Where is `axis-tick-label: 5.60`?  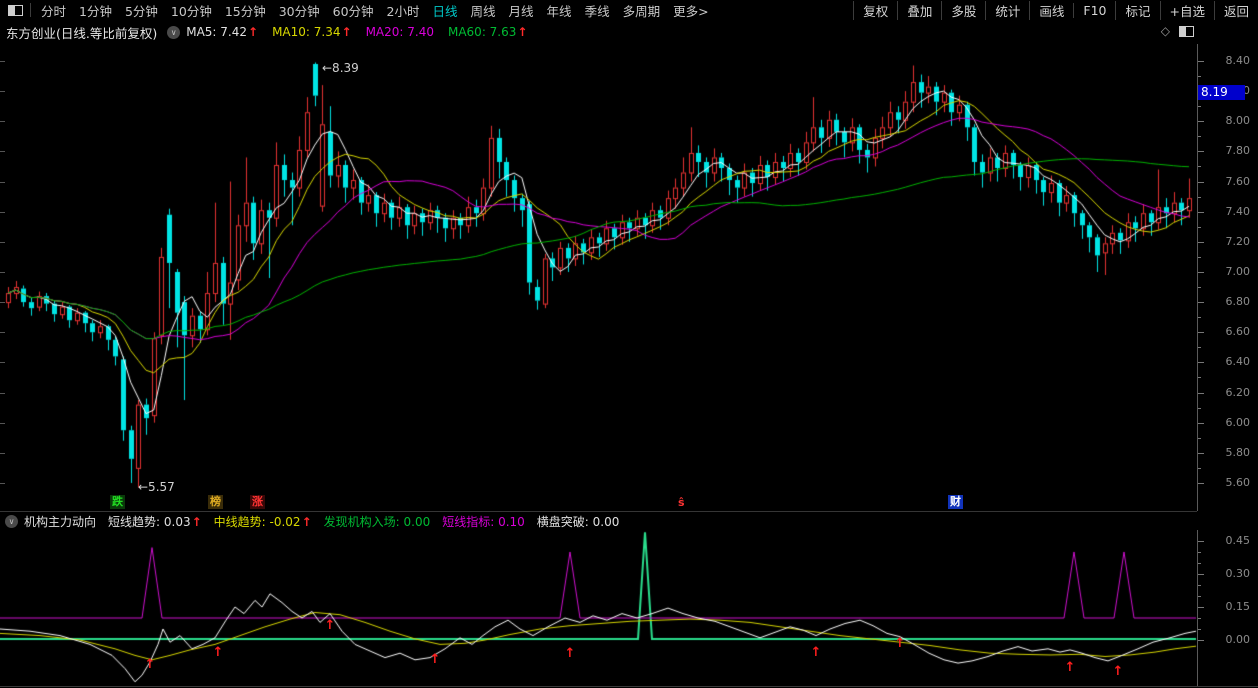 axis-tick-label: 5.60 is located at coordinates (1238, 482).